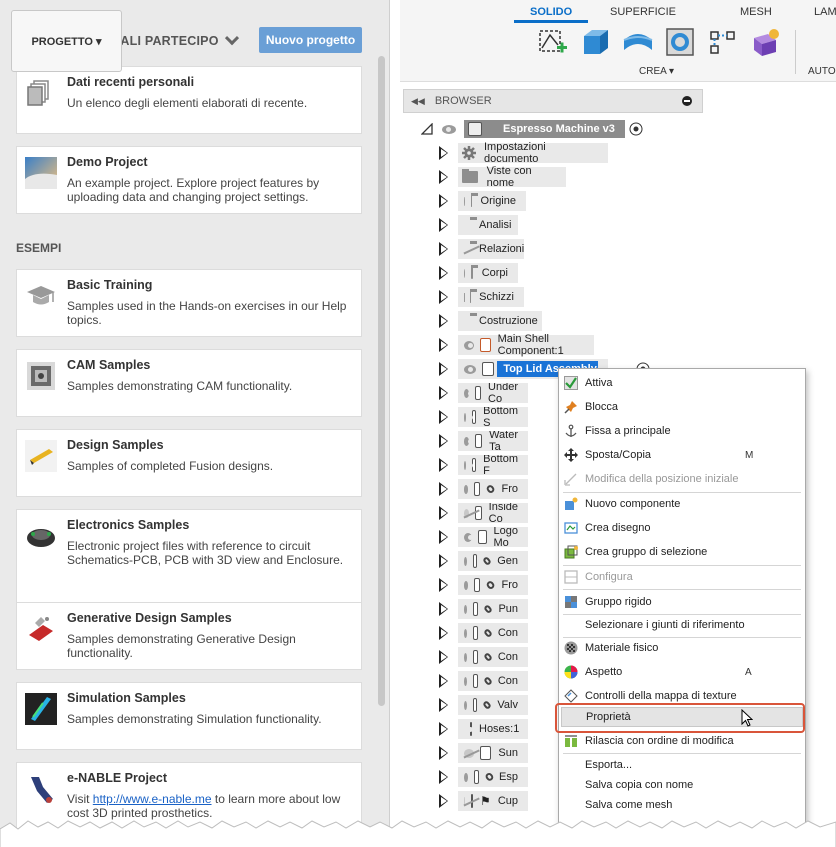  What do you see at coordinates (638, 42) in the screenshot?
I see `revolve-icon` at bounding box center [638, 42].